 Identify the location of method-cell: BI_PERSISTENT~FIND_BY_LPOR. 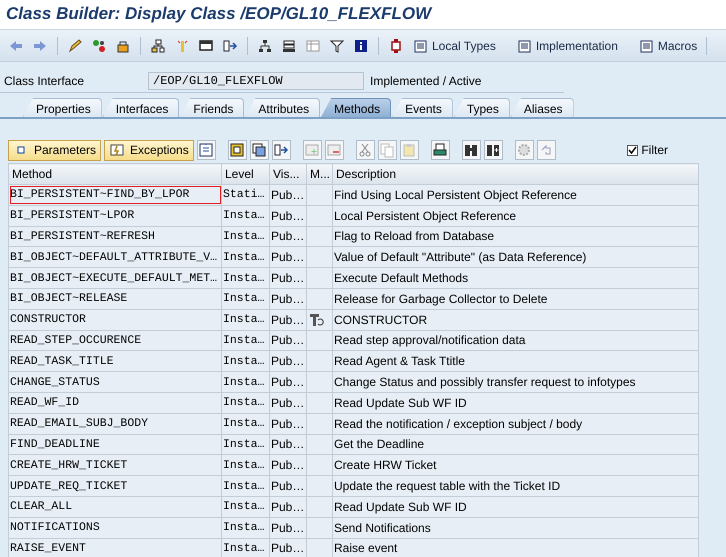
(115, 195).